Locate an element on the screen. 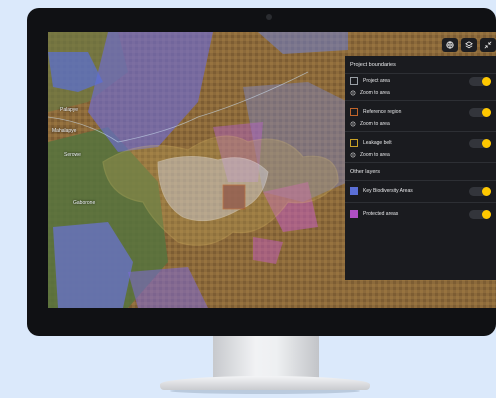 The image size is (496, 398). divider is located at coordinates (420, 202).